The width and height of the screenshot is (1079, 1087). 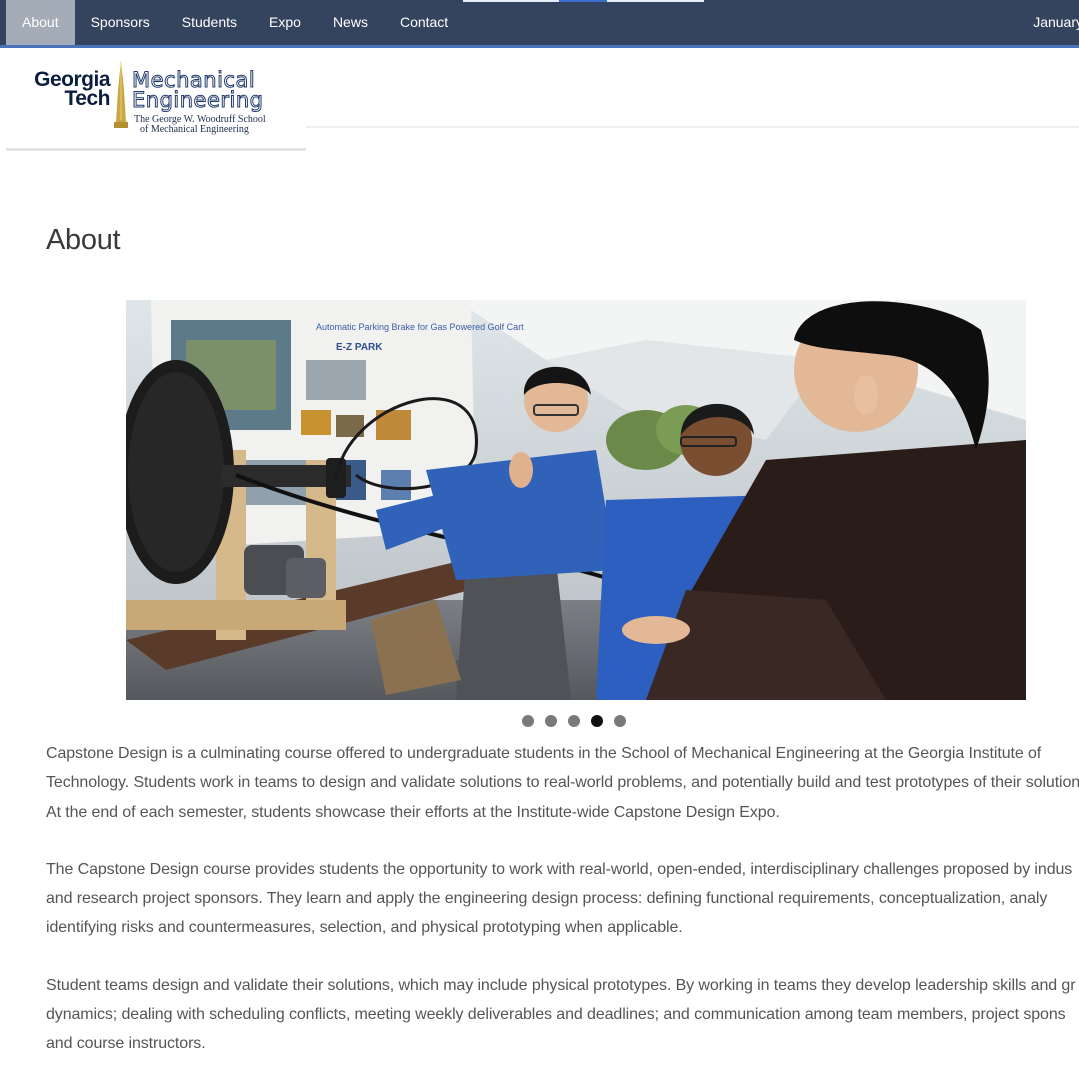 What do you see at coordinates (194, 129) in the screenshot?
I see `logo-sub-line-2: of Mechanical Engineering` at bounding box center [194, 129].